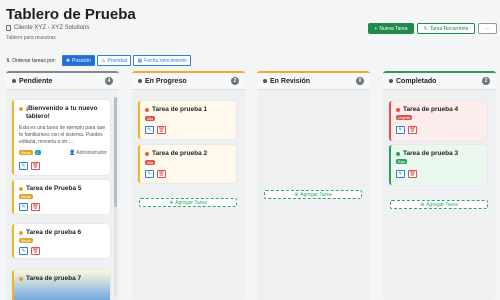 This screenshot has width=500, height=300. What do you see at coordinates (188, 81) in the screenshot?
I see `column-header: En Progreso 2` at bounding box center [188, 81].